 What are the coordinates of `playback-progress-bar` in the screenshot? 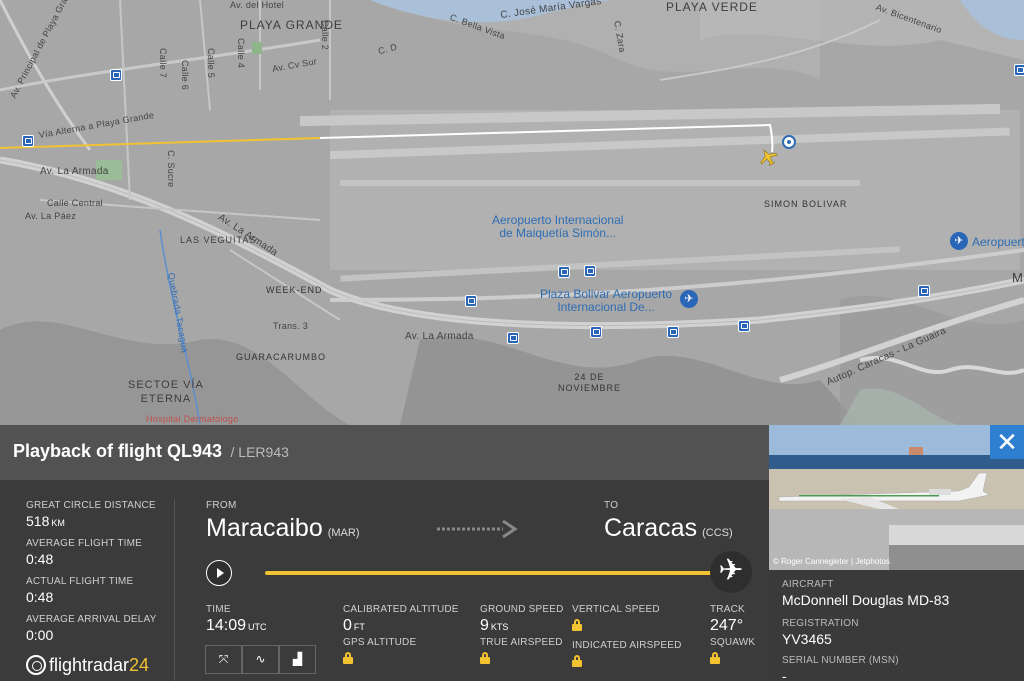 It's located at (495, 573).